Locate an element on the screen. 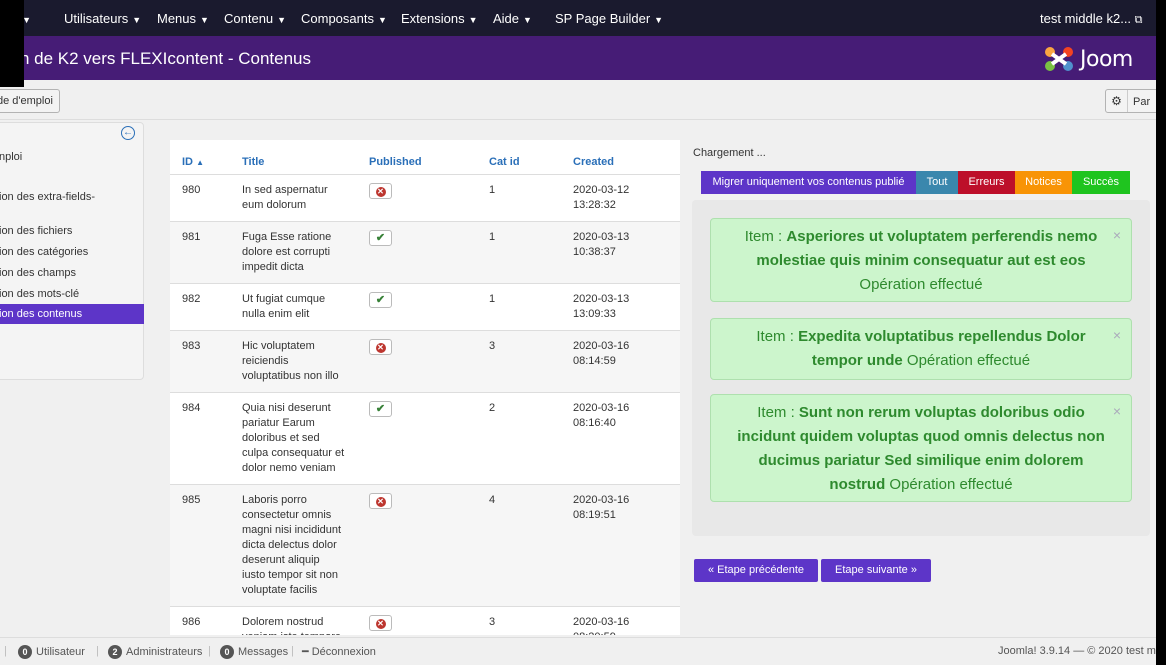 The height and width of the screenshot is (665, 1166). admins-online: 2 Administrateurs is located at coordinates (155, 652).